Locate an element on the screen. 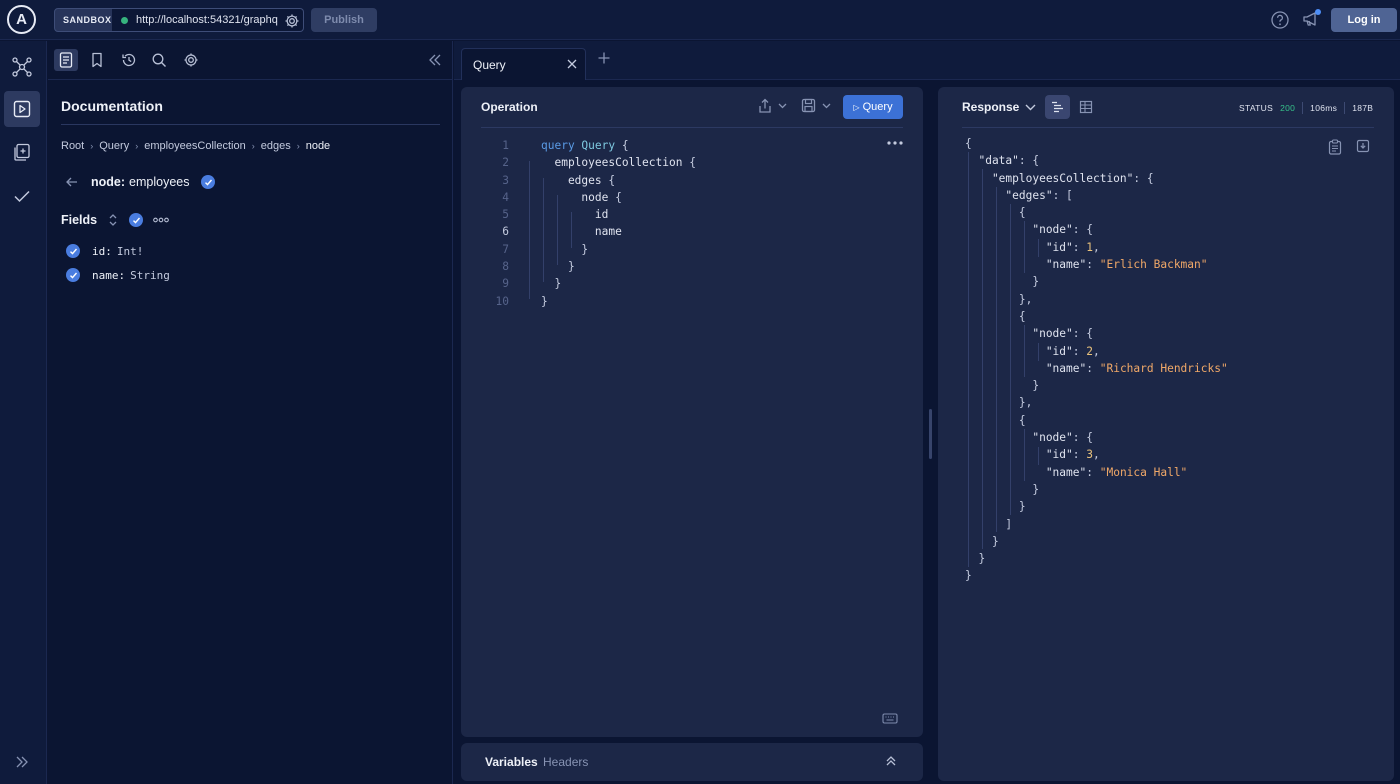 Image resolution: width=1400 pixels, height=784 pixels. json-token: : { is located at coordinates (1082, 334).